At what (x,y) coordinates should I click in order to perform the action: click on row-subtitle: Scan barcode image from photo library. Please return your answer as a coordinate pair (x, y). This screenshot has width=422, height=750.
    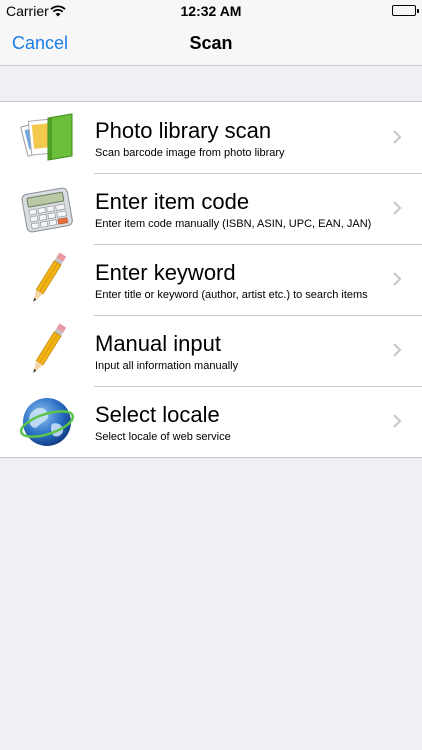
    Looking at the image, I should click on (190, 153).